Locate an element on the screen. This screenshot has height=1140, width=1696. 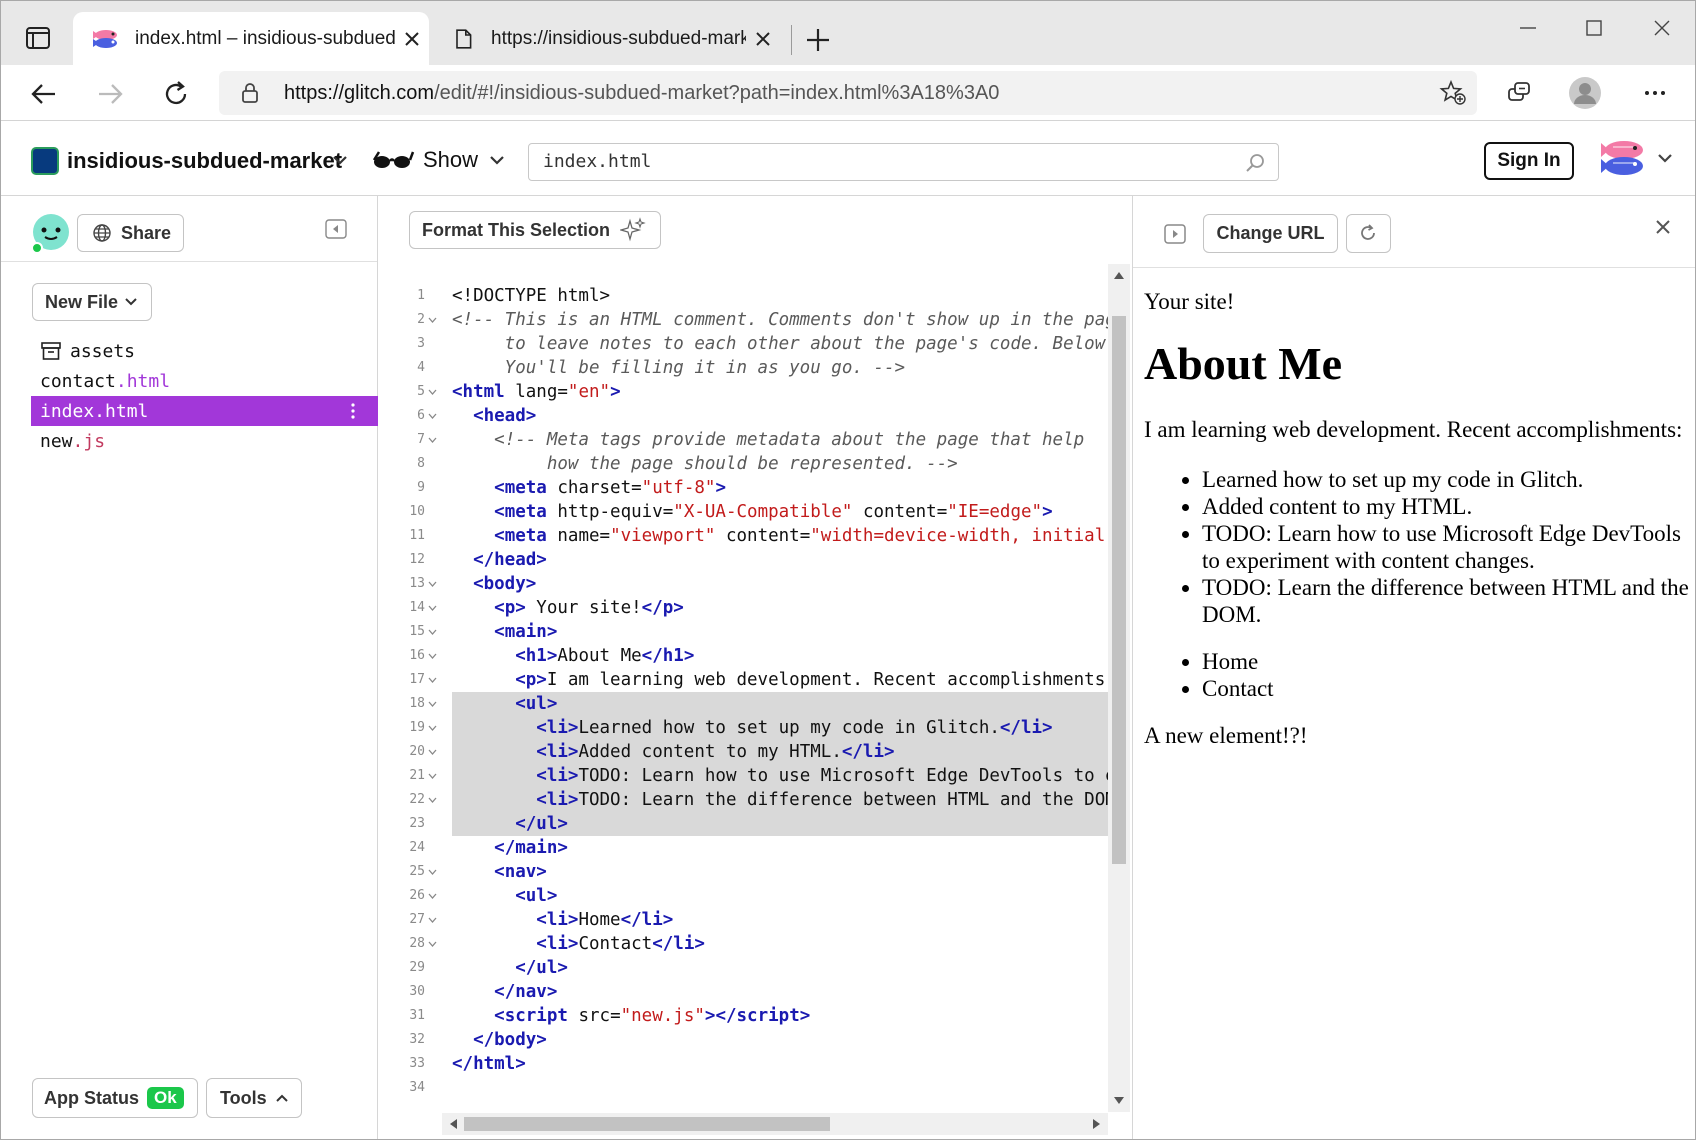
sign-in-button: Sign In is located at coordinates (1529, 161).